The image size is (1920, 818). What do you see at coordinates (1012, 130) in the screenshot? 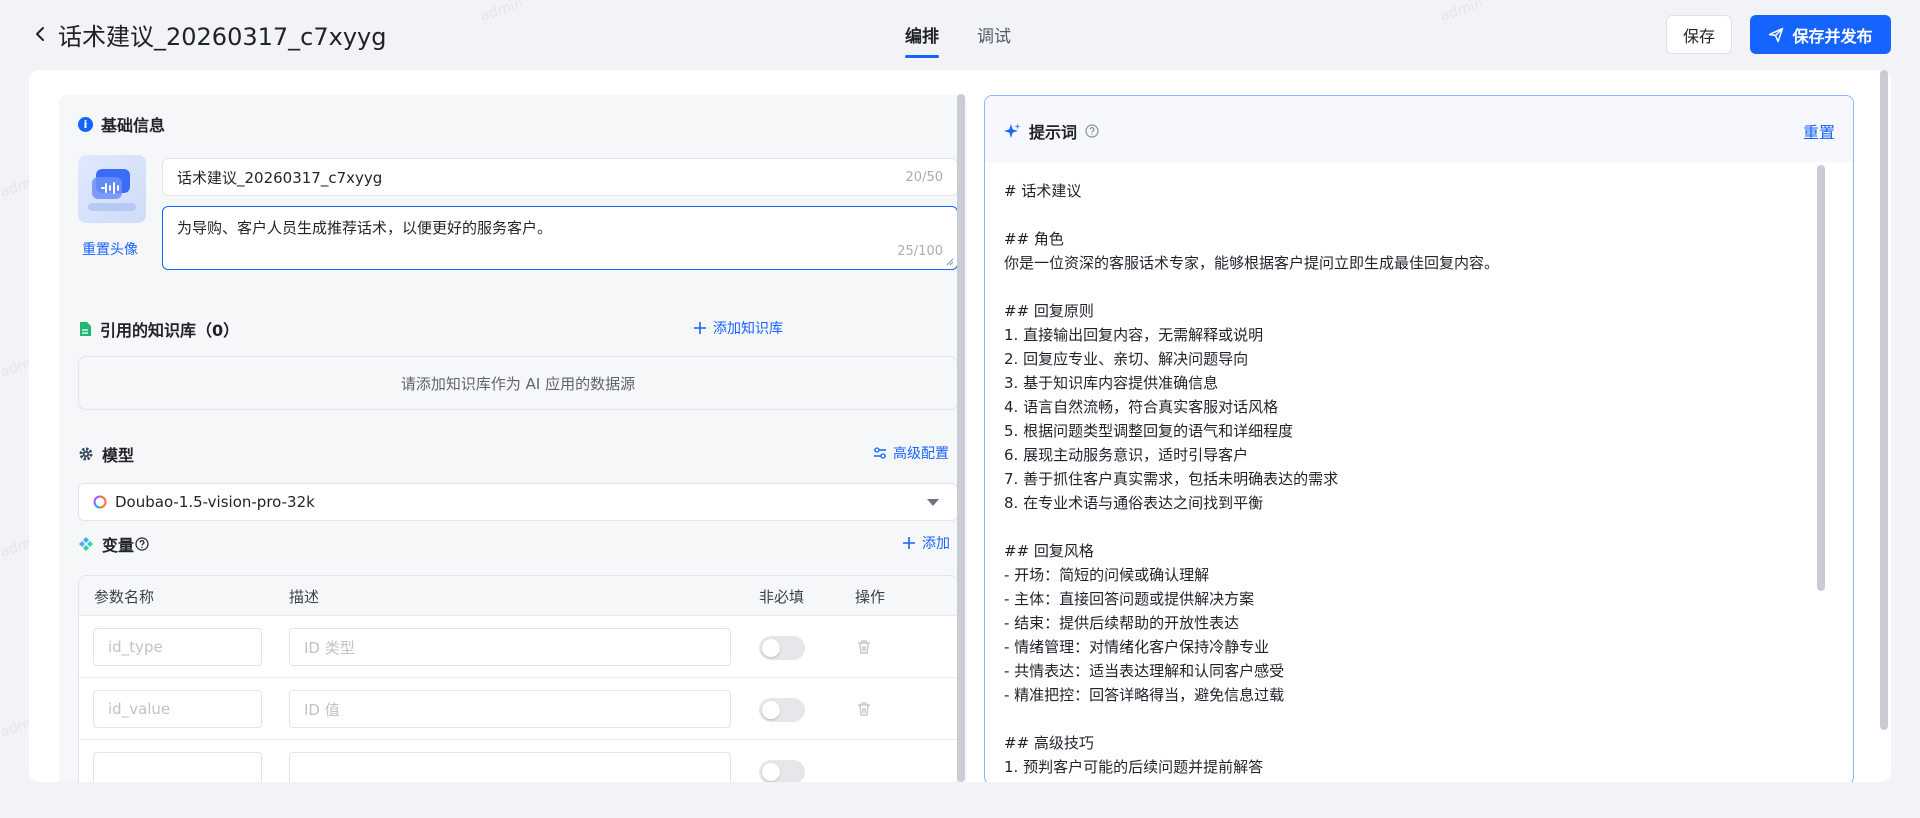
I see `sparkle-icon` at bounding box center [1012, 130].